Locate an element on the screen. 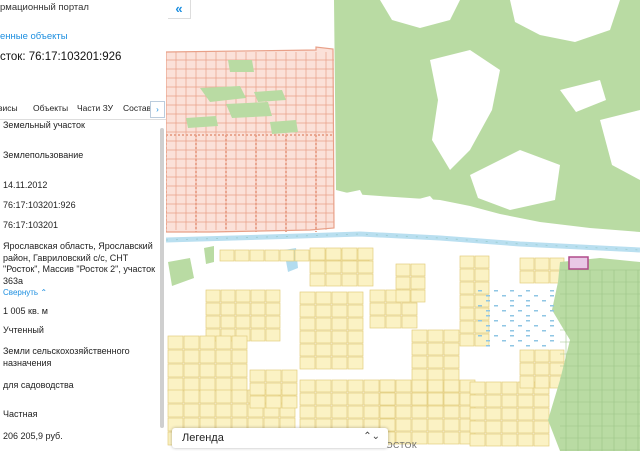  tabs-next-button: › is located at coordinates (157, 109).